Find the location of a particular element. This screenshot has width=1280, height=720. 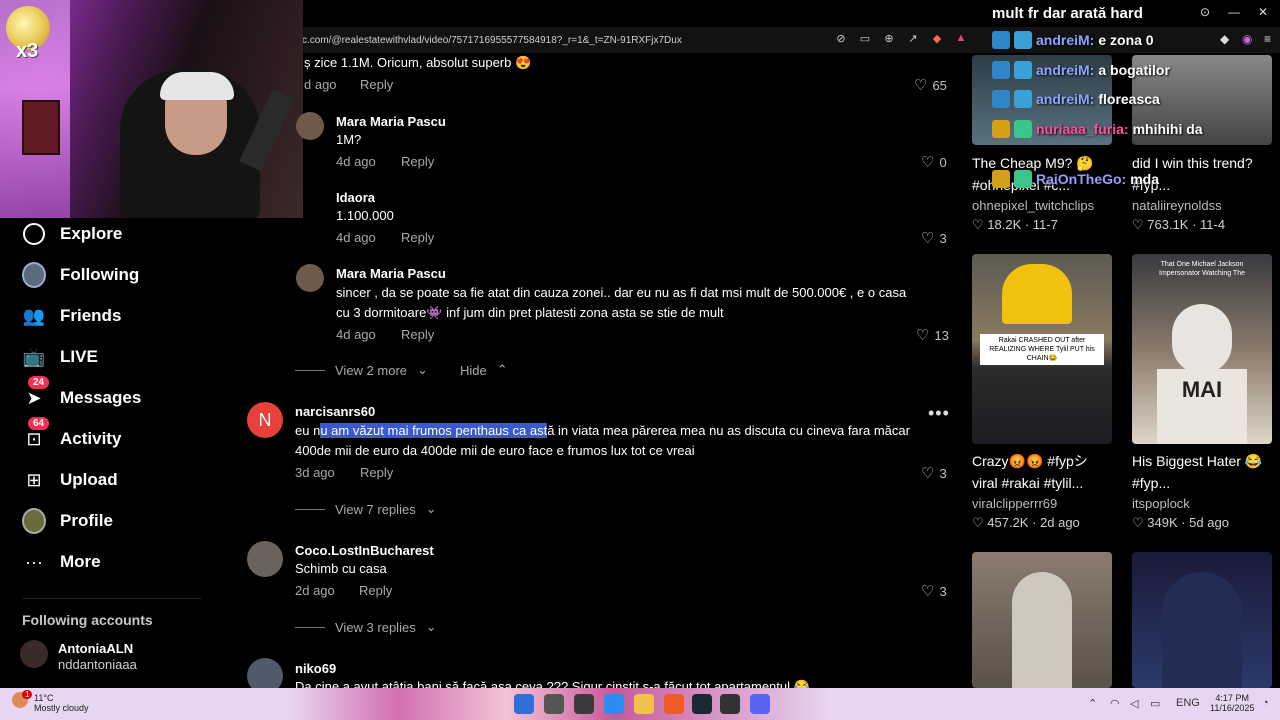

rewards-icon: ▲ is located at coordinates (961, 38).